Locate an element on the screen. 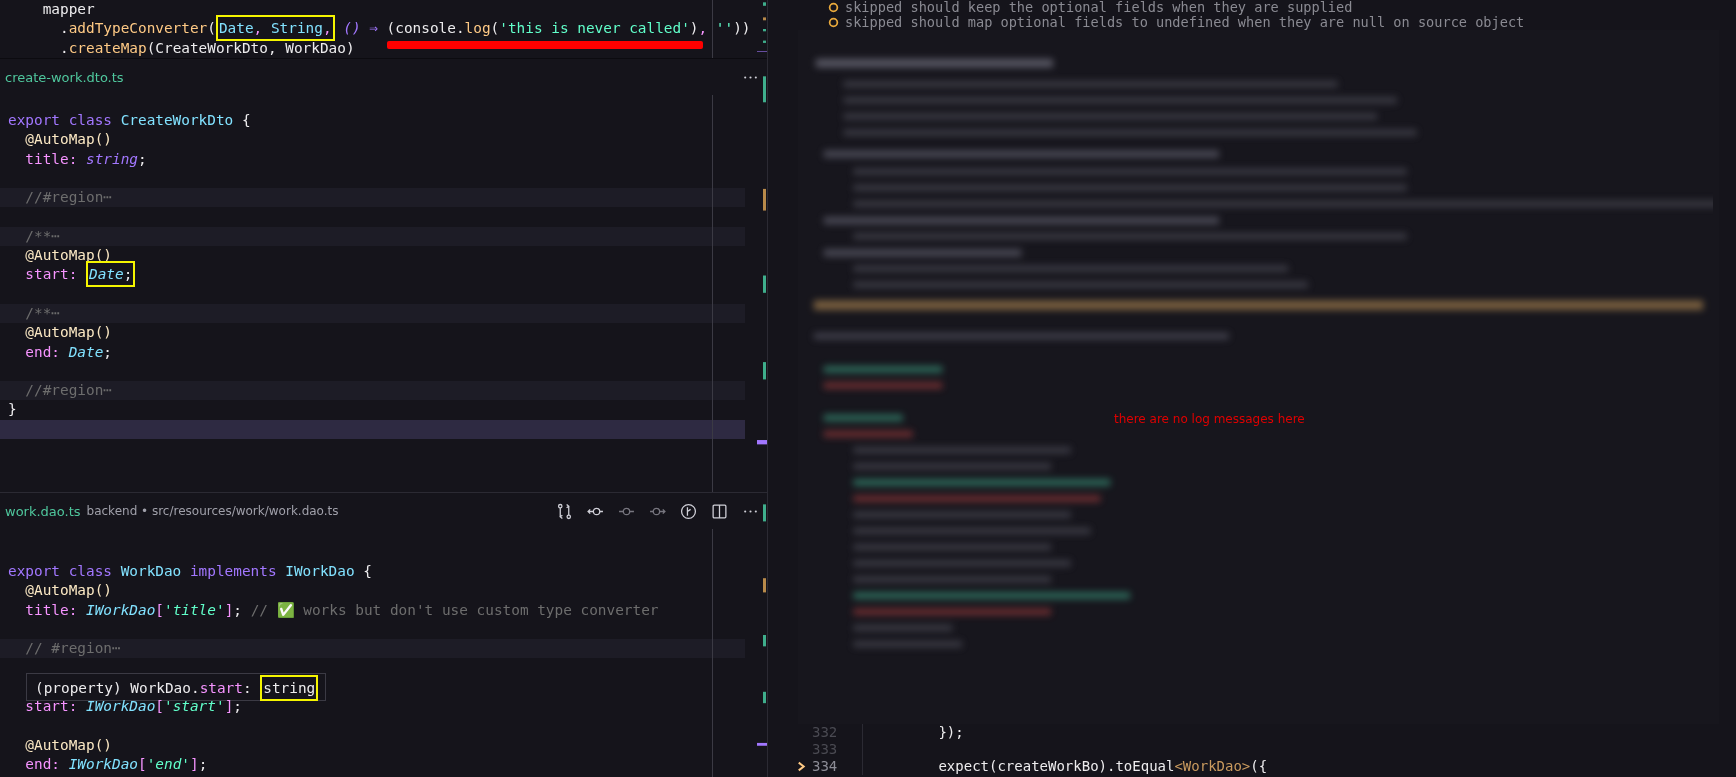 Image resolution: width=1736 pixels, height=777 pixels. code-line: title: IWorkDao['title']; // ✅ works but don't use custom type converter is located at coordinates (341, 610).